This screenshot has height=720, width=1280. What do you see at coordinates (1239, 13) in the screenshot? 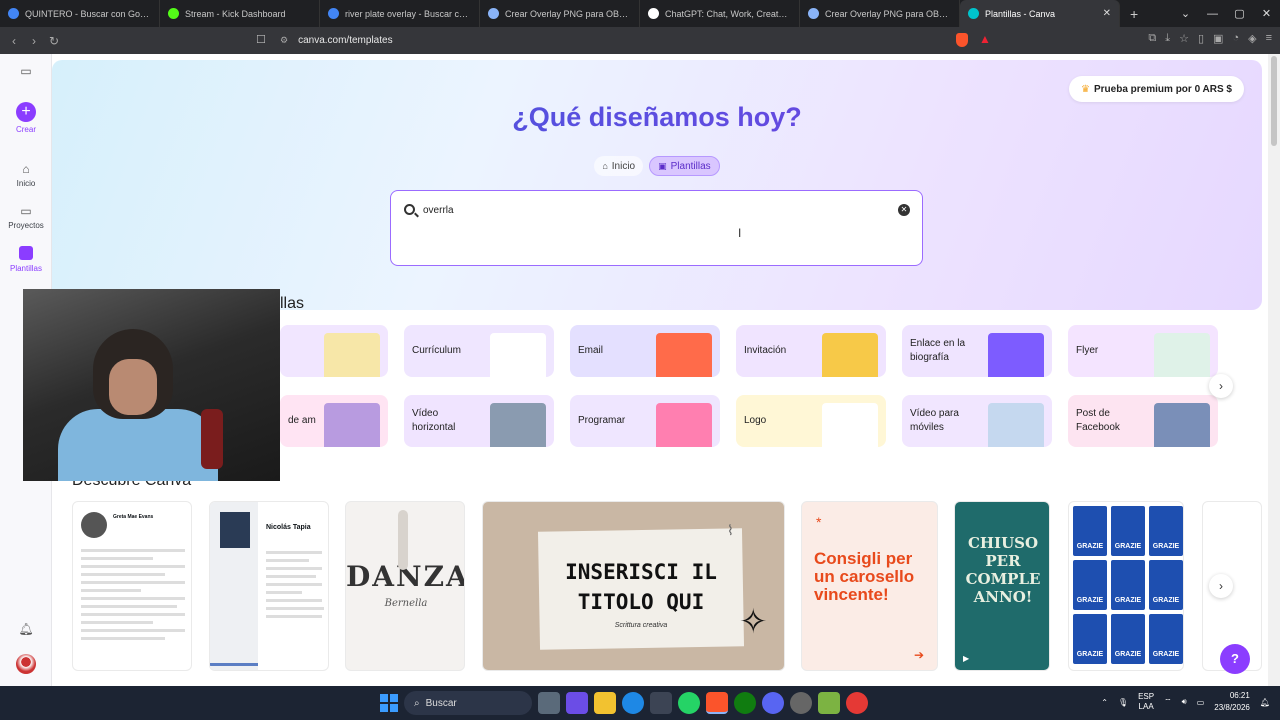
I see `maximize-button: ▢` at bounding box center [1239, 13].